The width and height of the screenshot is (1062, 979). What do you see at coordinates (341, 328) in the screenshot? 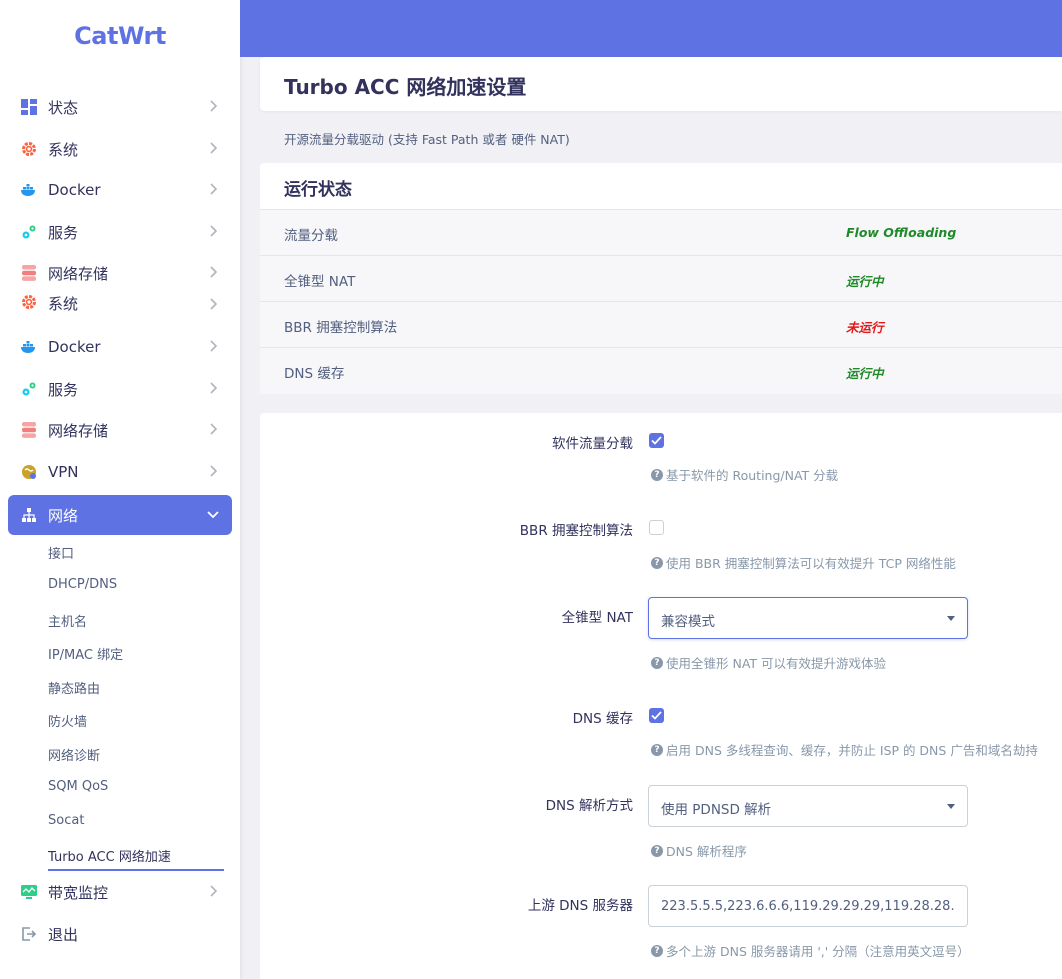
I see `status-label: BBR 拥塞控制算法` at bounding box center [341, 328].